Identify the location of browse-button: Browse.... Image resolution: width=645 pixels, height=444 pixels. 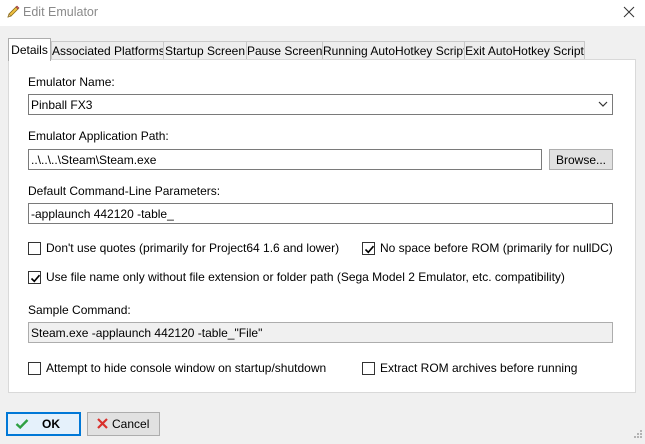
(581, 159).